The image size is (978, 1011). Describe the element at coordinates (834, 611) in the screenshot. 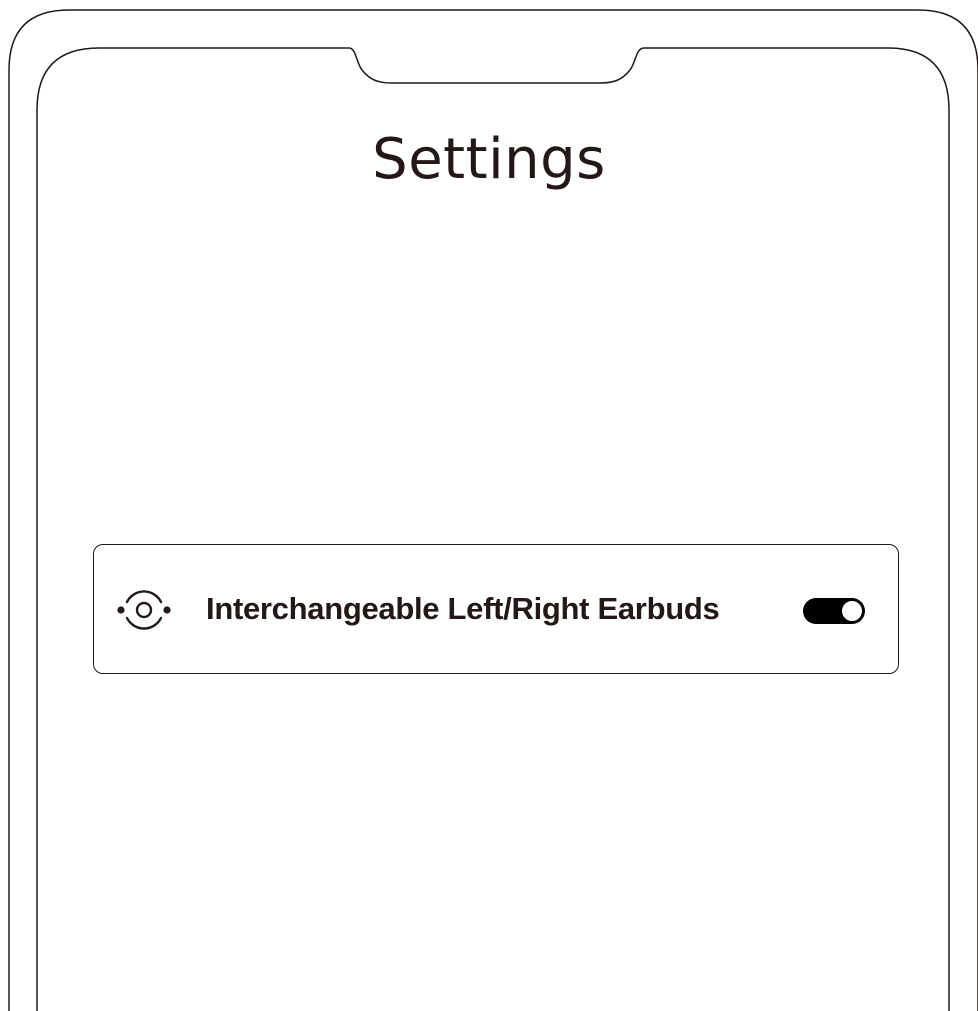

I see `interchangeable-earbuds-toggle` at that location.